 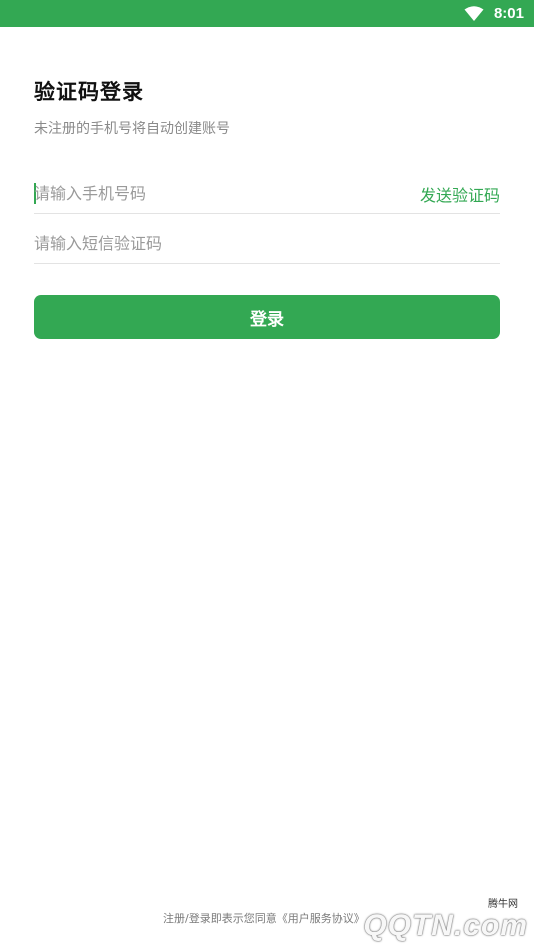 What do you see at coordinates (214, 243) in the screenshot?
I see `sms-code-input` at bounding box center [214, 243].